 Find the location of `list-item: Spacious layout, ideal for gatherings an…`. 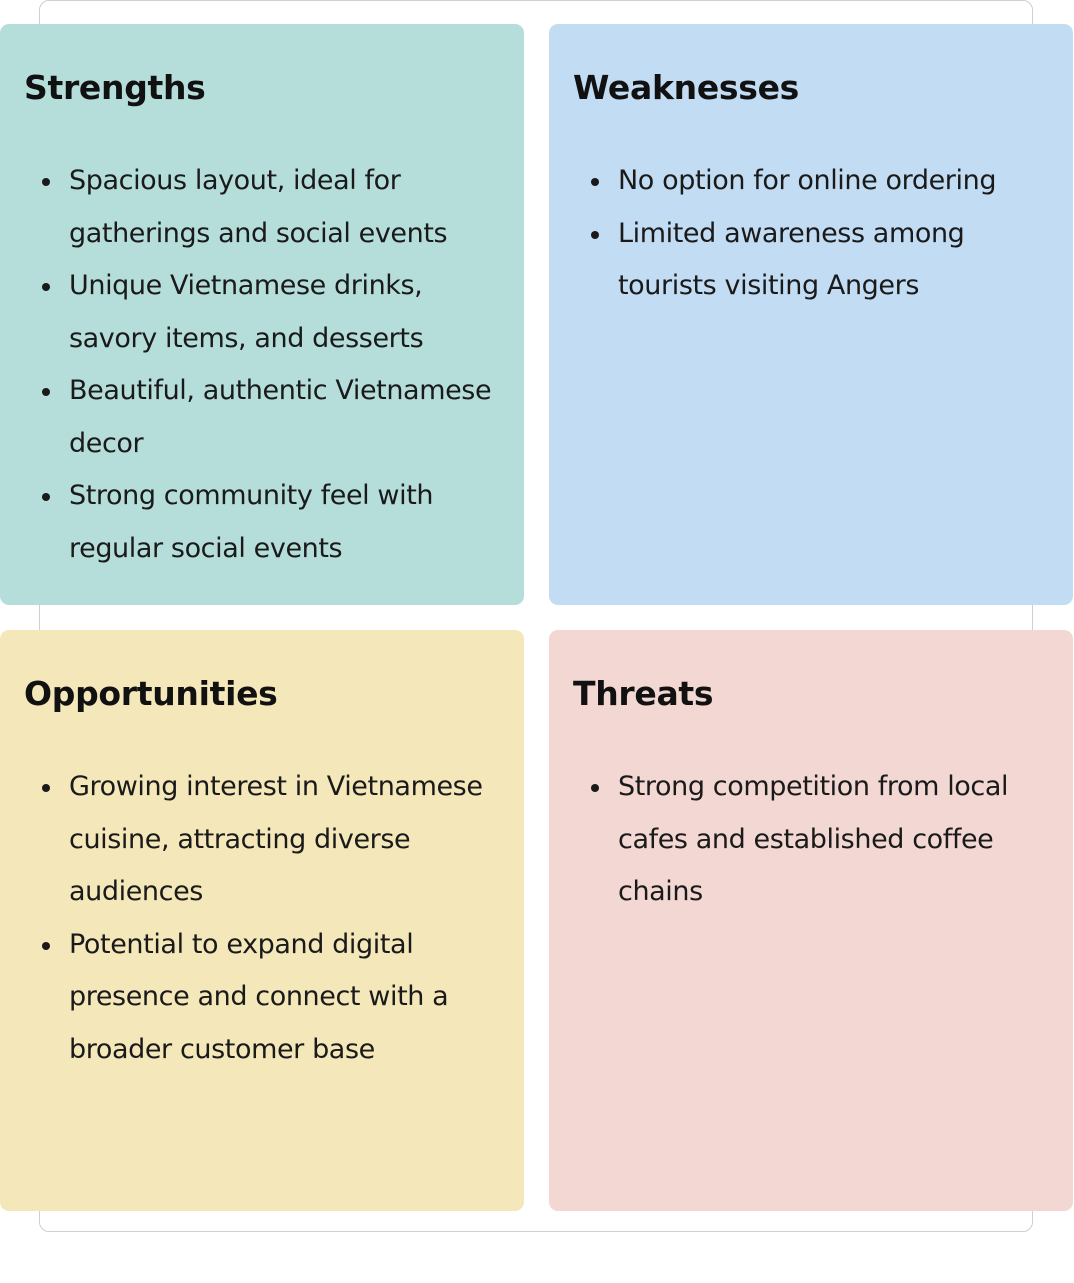

list-item: Spacious layout, ideal for gatherings an… is located at coordinates (262, 207).